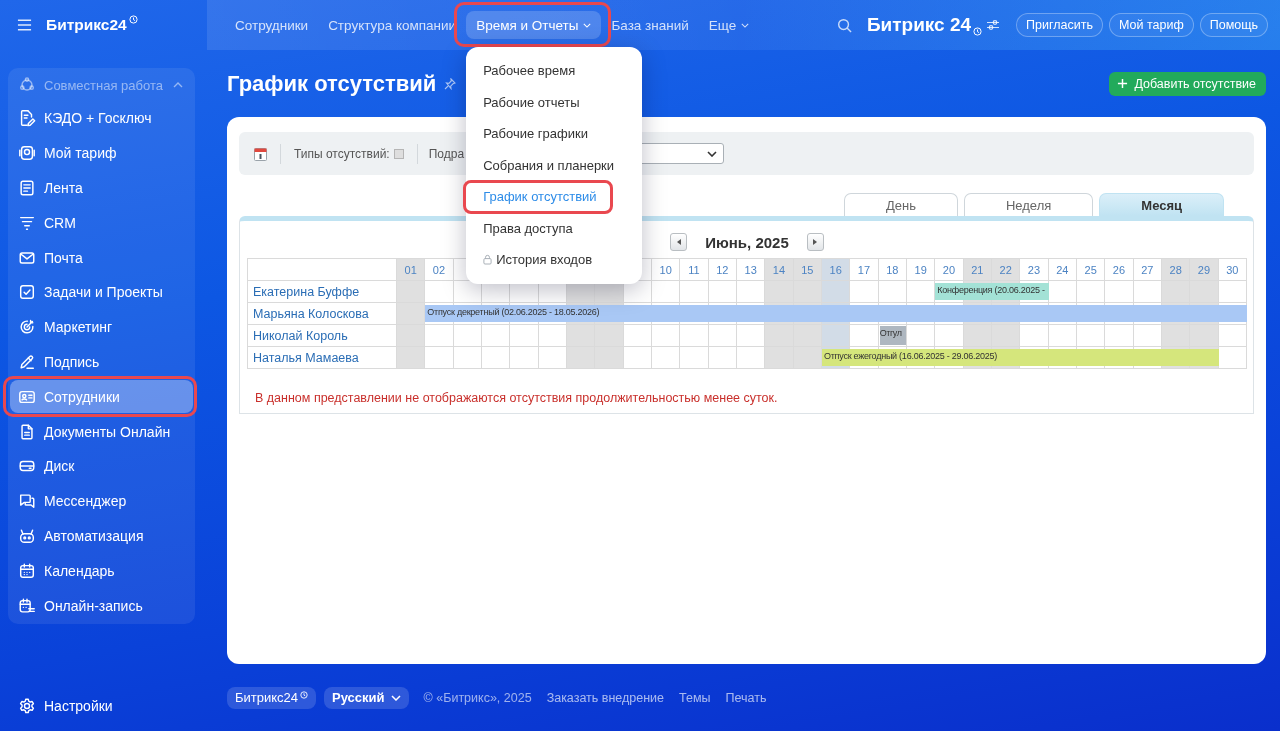 This screenshot has height=731, width=1280. Describe the element at coordinates (477, 697) in the screenshot. I see `copyright-text: © «Битрикс», 2025` at that location.